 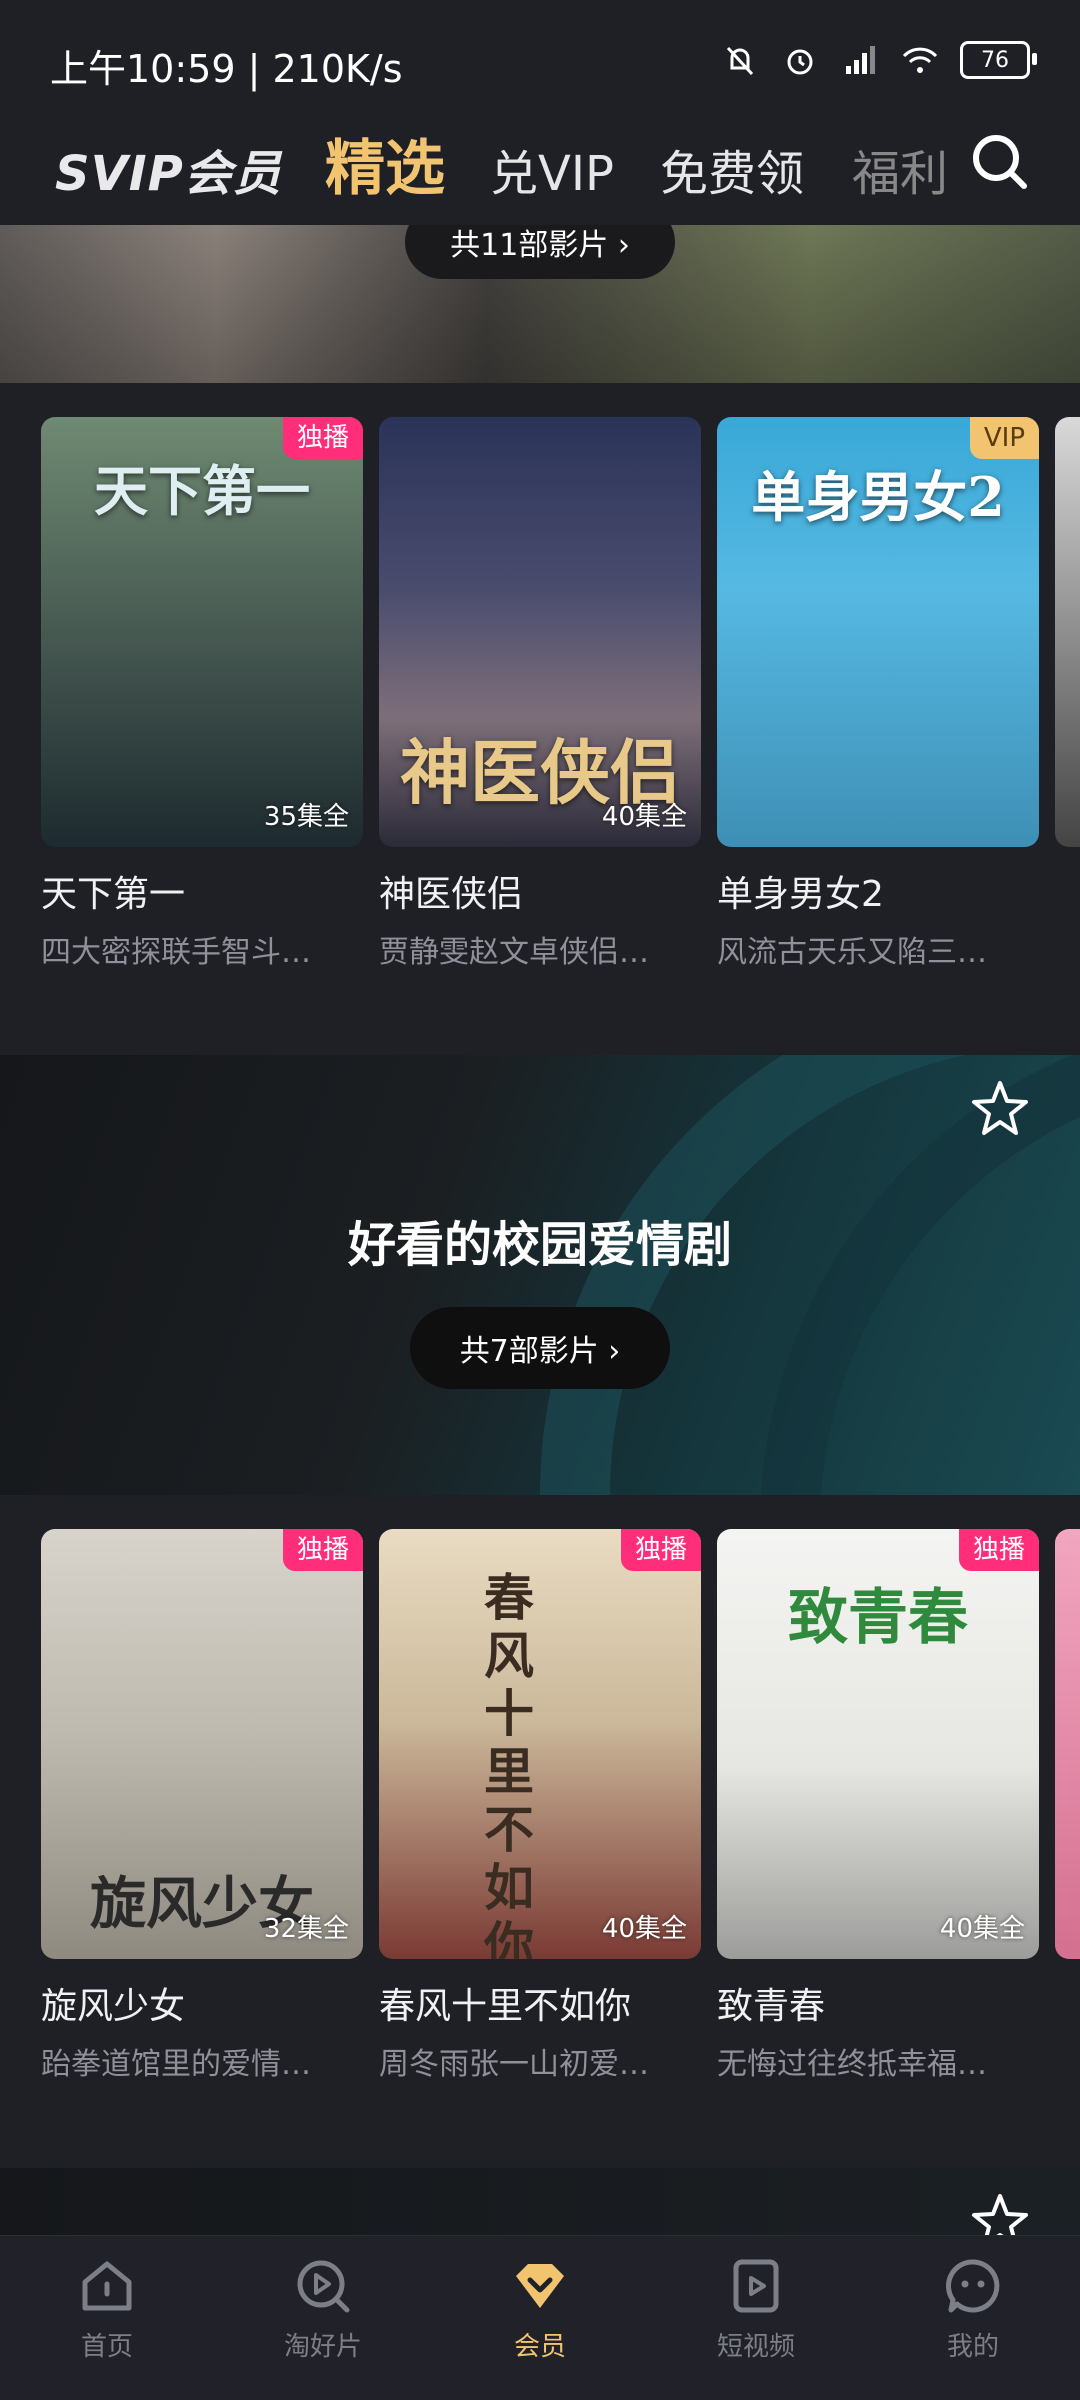 What do you see at coordinates (800, 62) in the screenshot?
I see `alarm-icon` at bounding box center [800, 62].